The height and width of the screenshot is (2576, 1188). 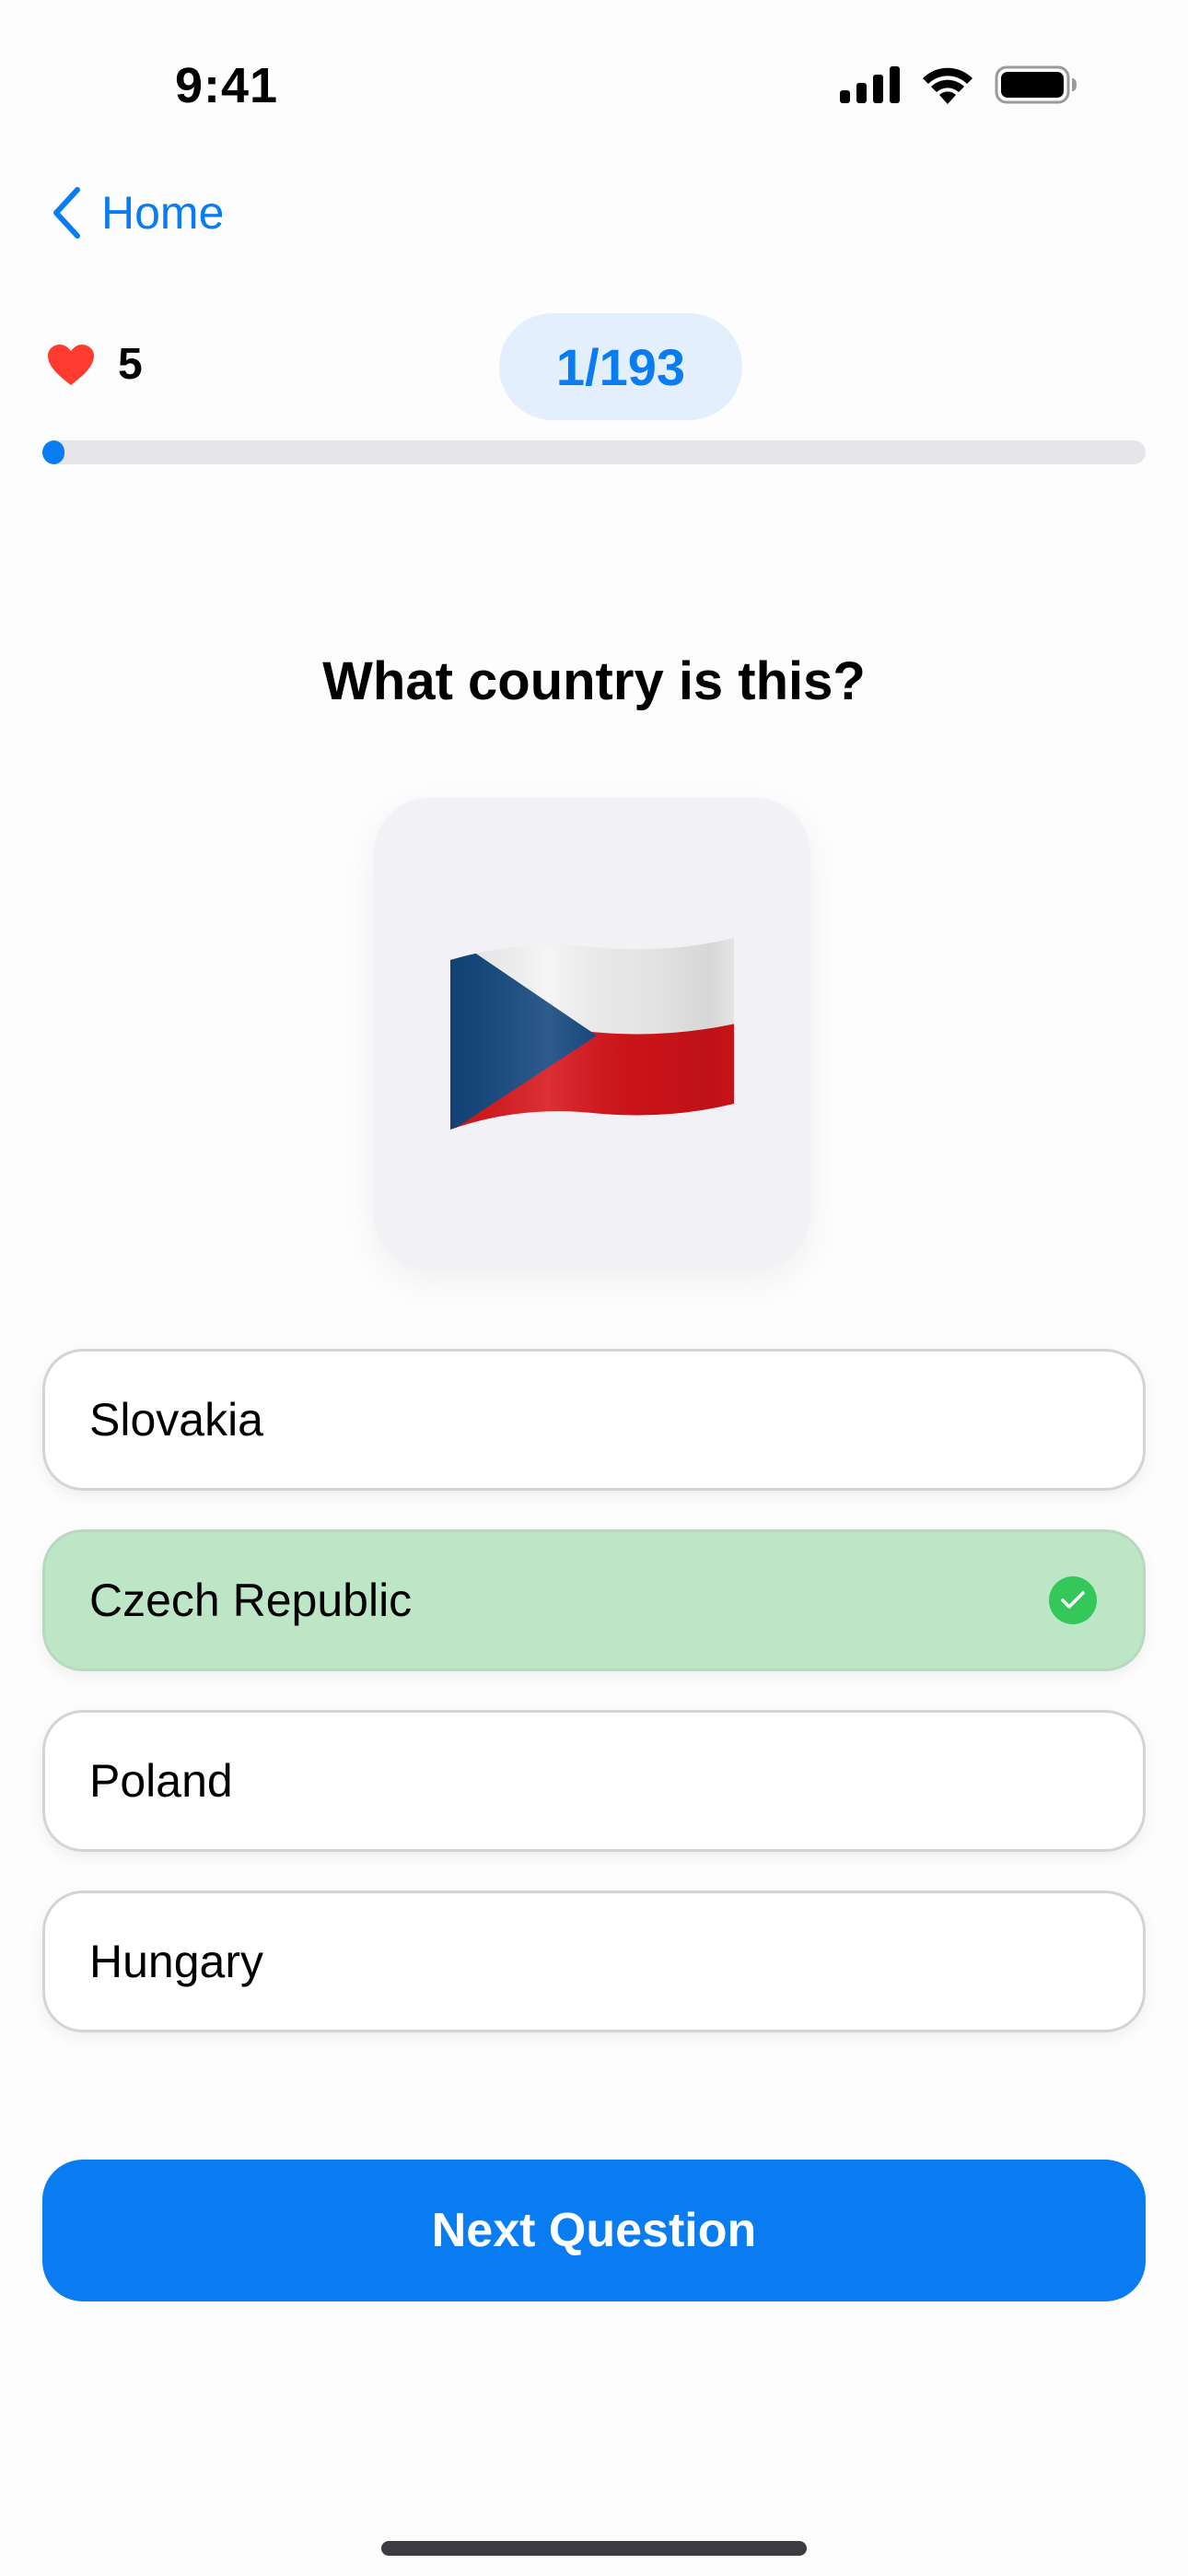 I want to click on answer-option-correct: Czech Republic, so click(x=594, y=1600).